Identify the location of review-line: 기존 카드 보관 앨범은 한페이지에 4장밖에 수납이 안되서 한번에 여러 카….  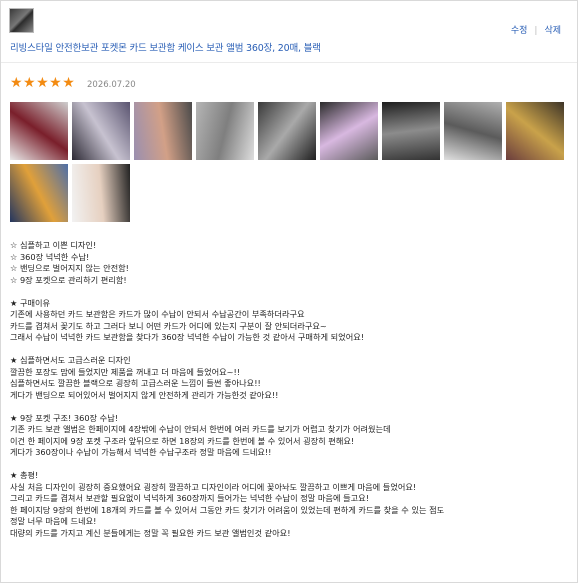
(200, 429).